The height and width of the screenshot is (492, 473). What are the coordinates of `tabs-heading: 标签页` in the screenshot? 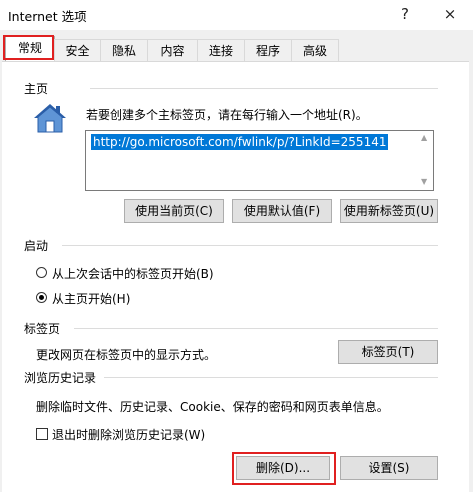 It's located at (42, 329).